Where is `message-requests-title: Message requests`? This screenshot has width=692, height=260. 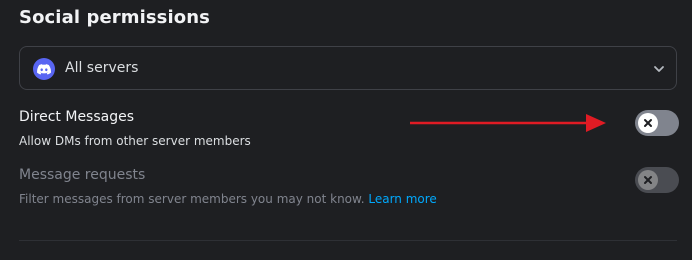
message-requests-title: Message requests is located at coordinates (82, 175).